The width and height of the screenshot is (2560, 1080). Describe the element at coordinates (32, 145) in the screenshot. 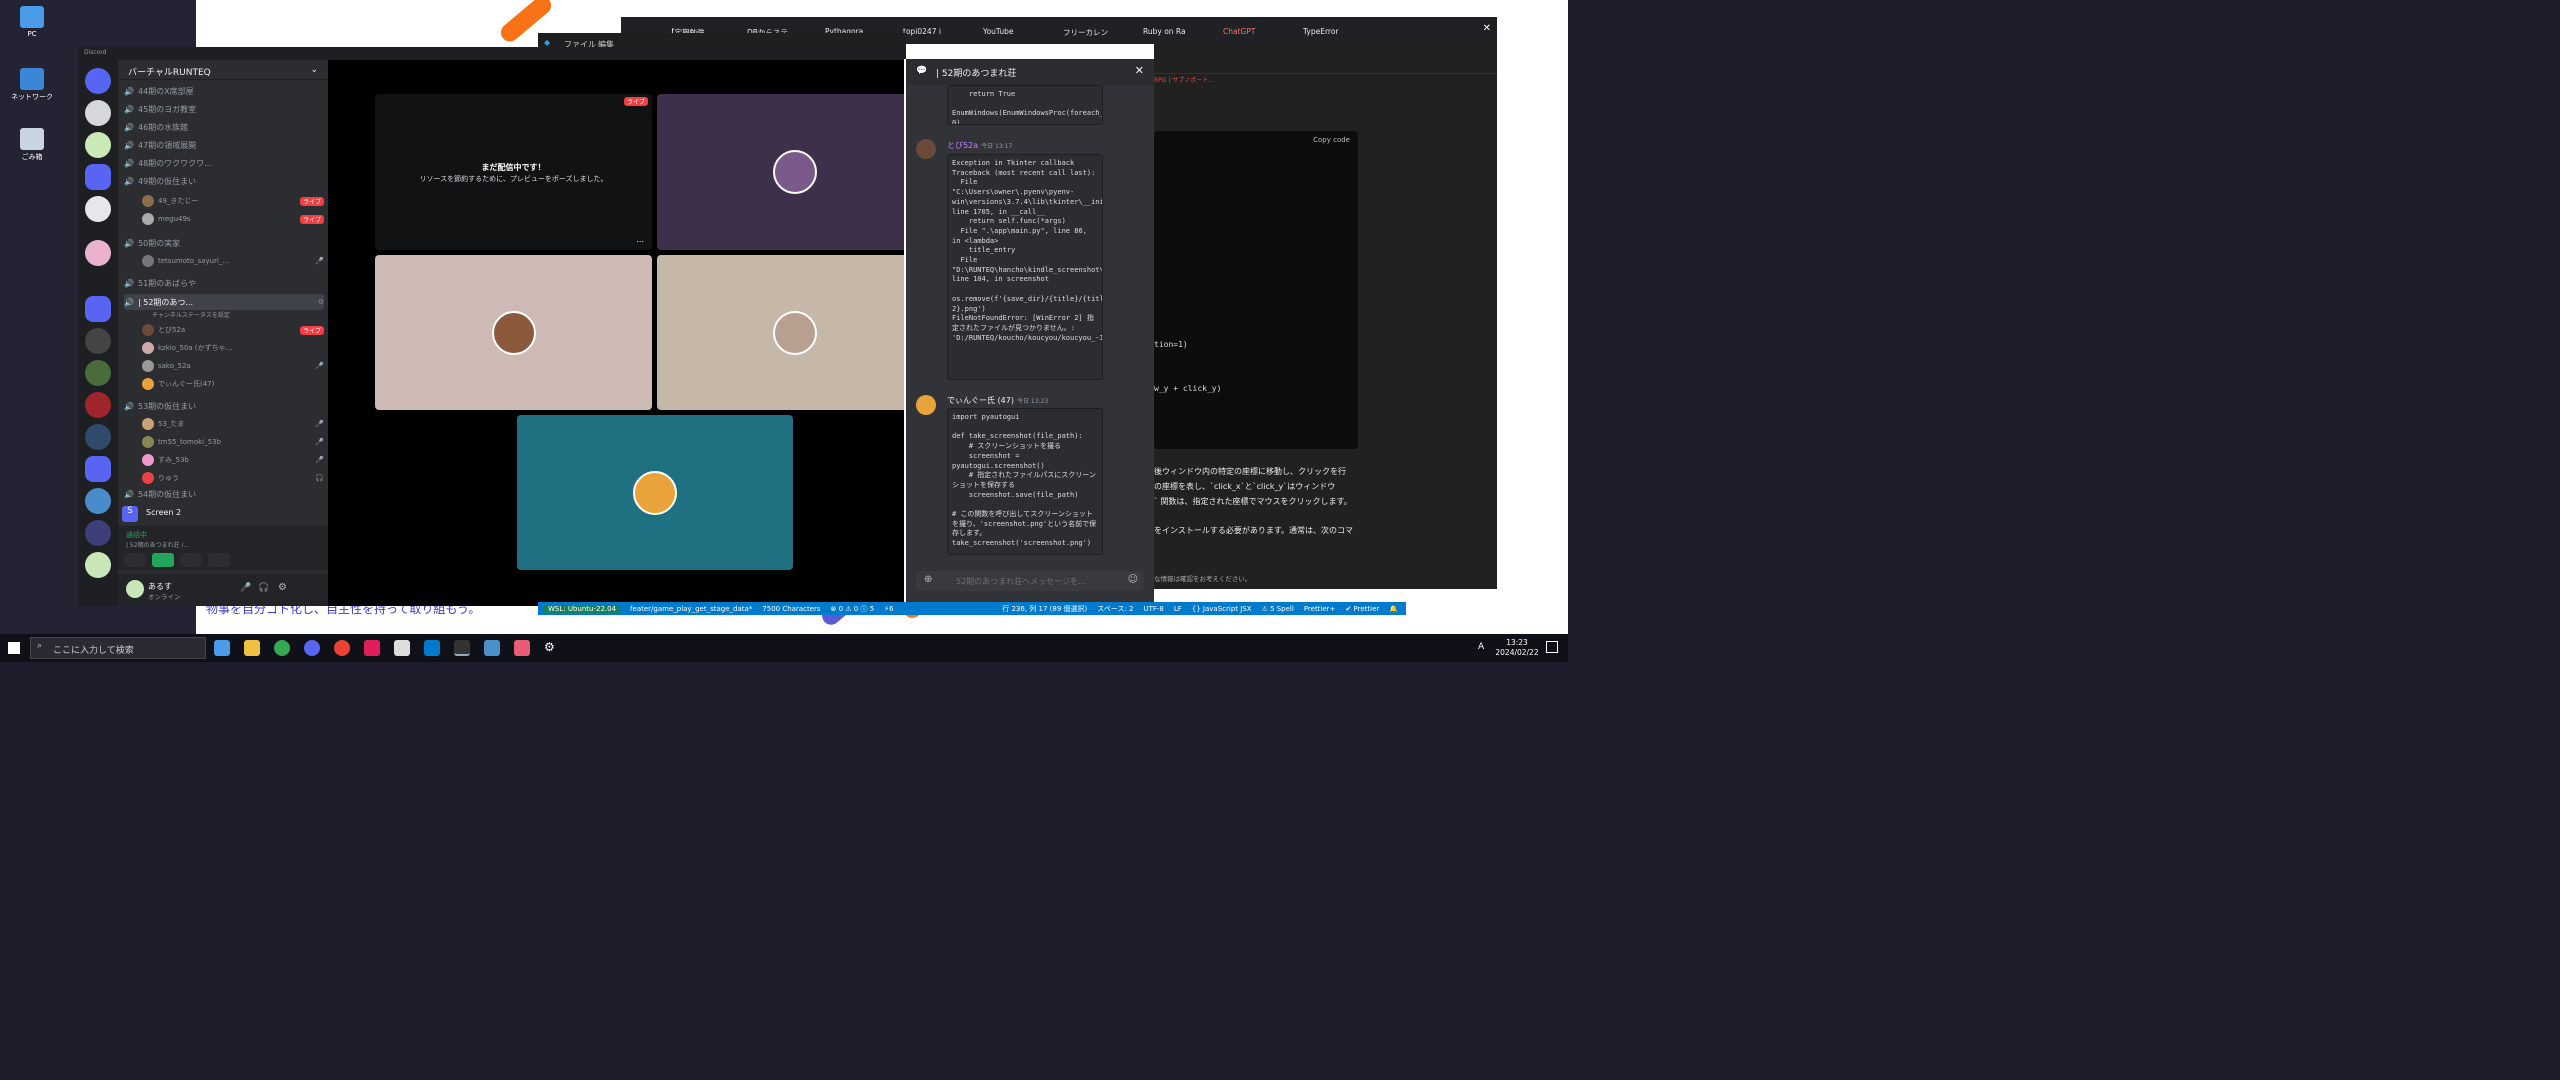

I see `recycle-bin-icon: ごみ箱` at that location.